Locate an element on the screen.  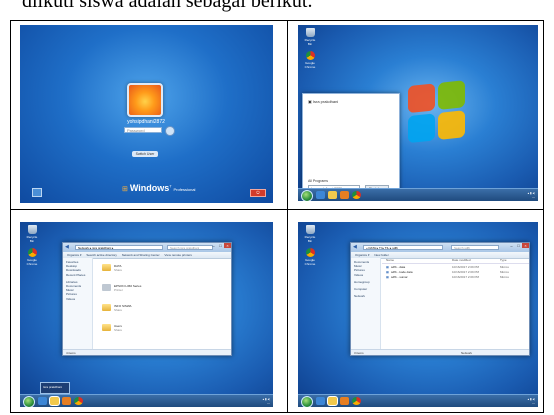
windows-logo: ⊞ Windows7 Professional is located at coordinates (159, 188).